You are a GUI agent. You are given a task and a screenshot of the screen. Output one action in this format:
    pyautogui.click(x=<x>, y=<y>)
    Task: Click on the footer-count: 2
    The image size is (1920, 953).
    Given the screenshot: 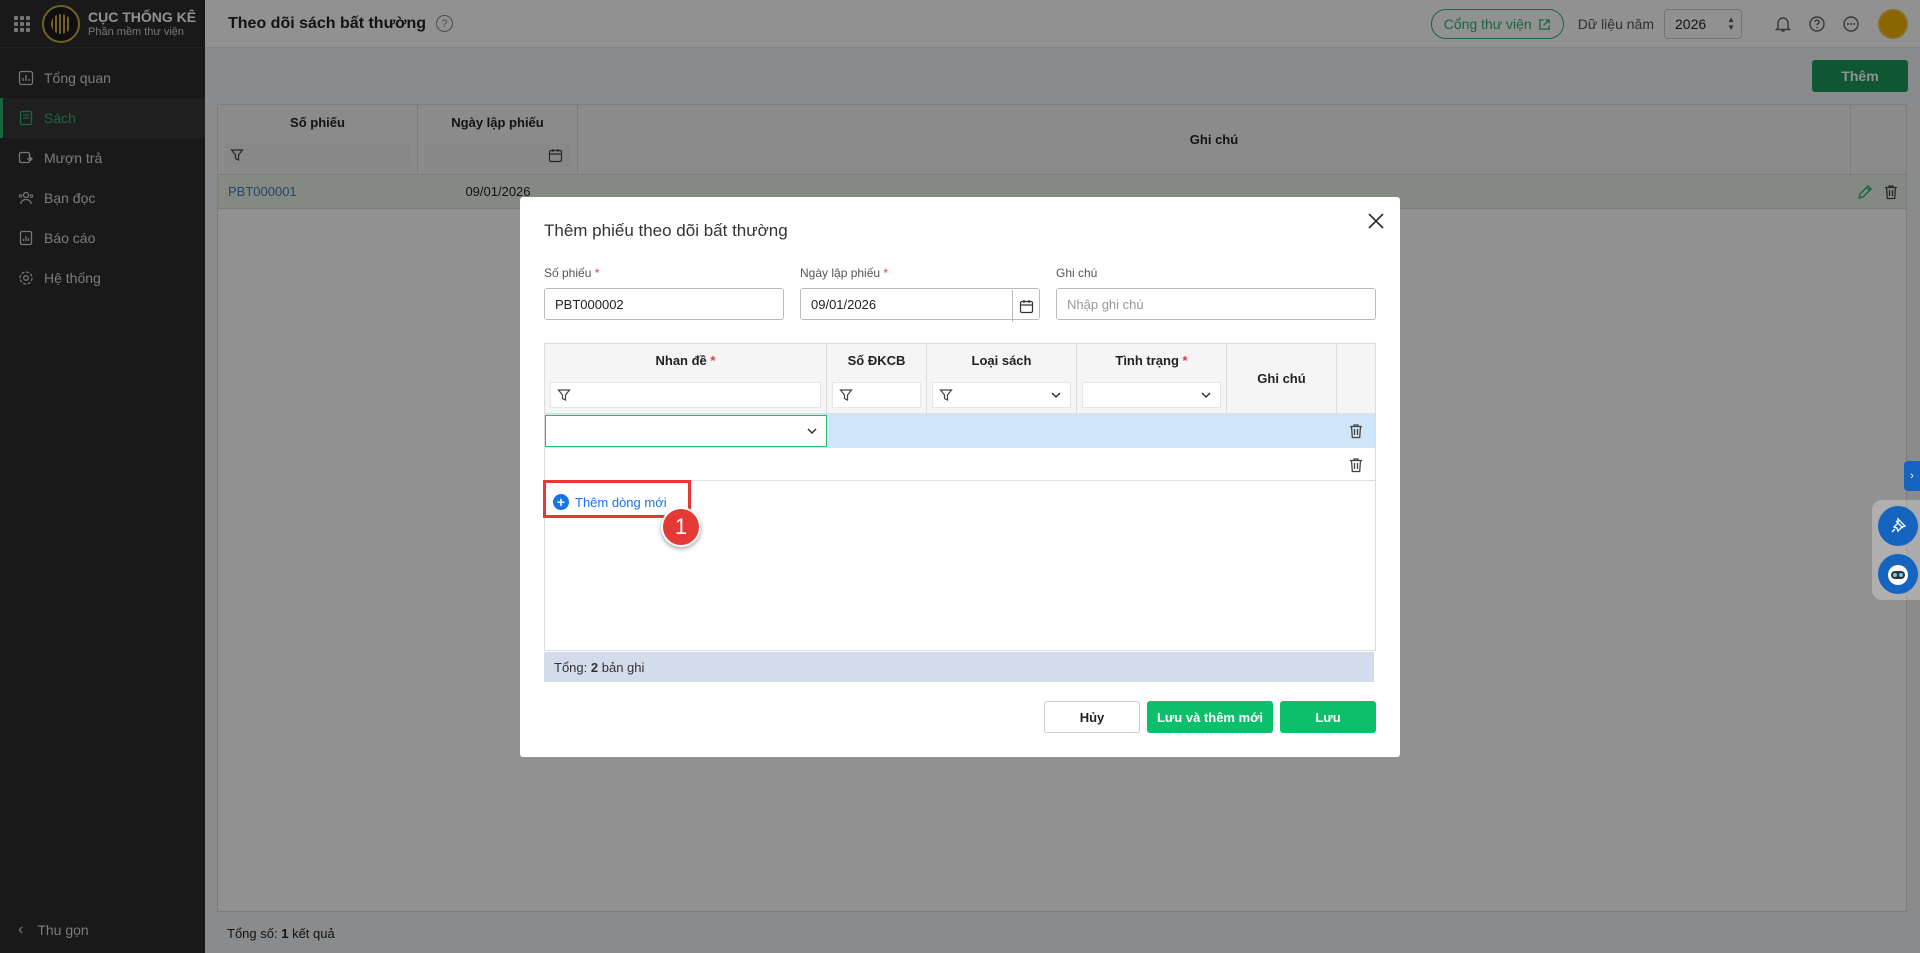 What is the action you would take?
    pyautogui.click(x=594, y=667)
    